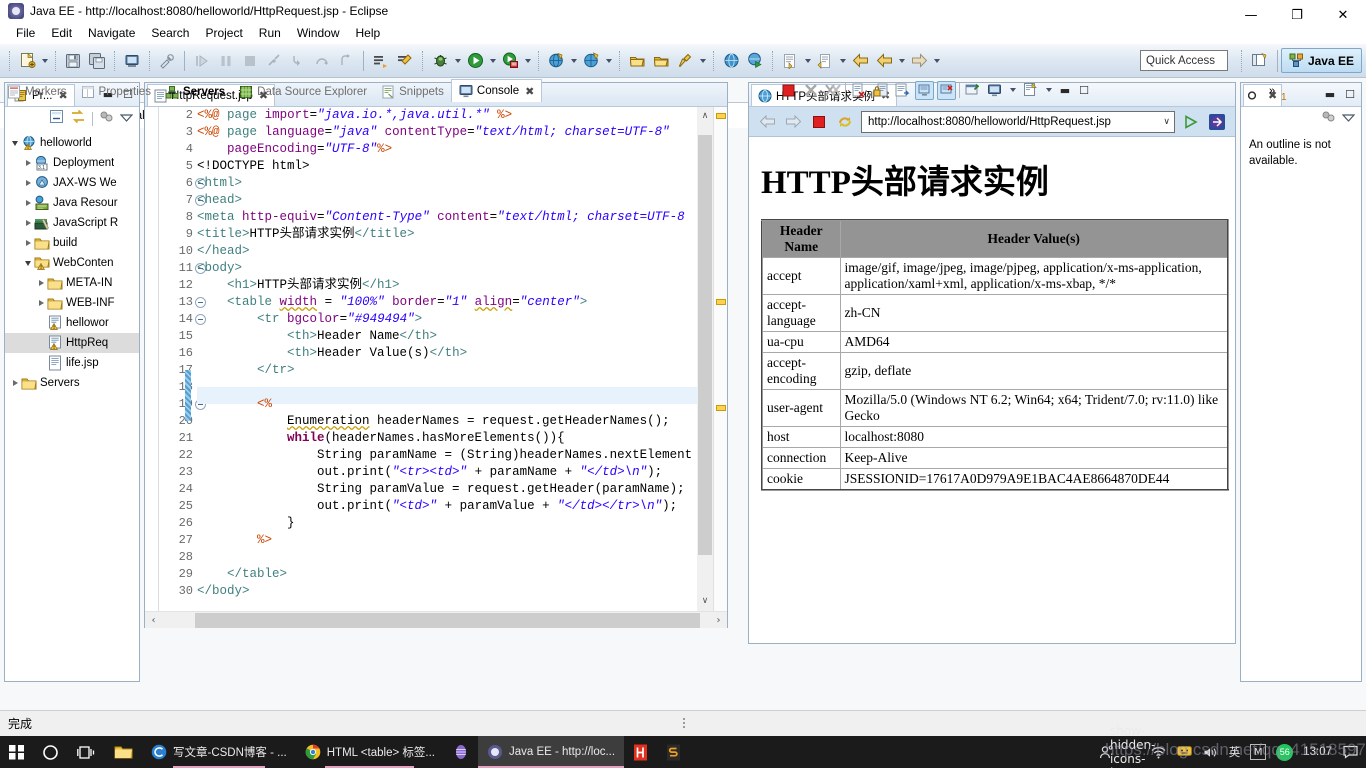 This screenshot has width=1366, height=768. Describe the element at coordinates (842, 61) in the screenshot. I see `next-annotation-dropdown-icon` at that location.